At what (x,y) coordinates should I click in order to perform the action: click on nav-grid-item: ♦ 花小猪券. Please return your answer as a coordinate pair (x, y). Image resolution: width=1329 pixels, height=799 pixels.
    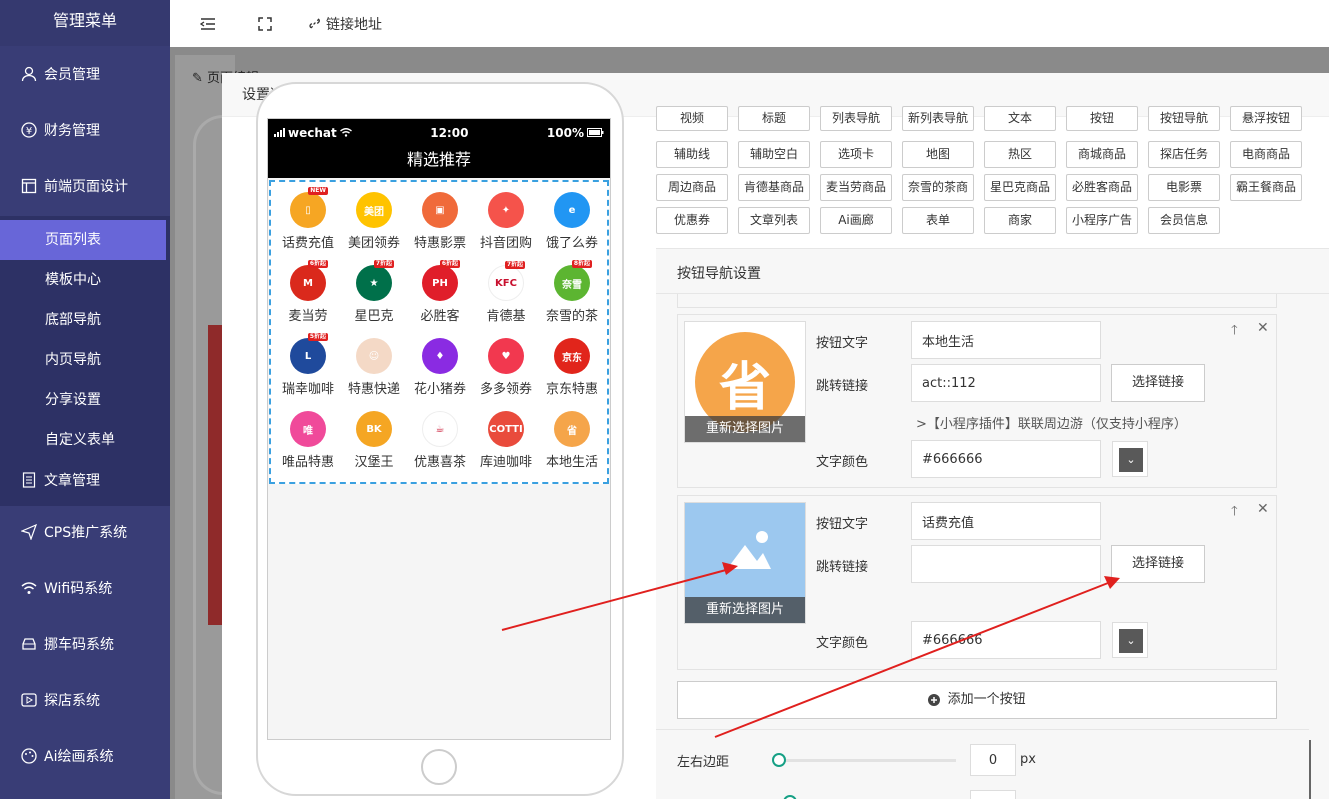
    Looking at the image, I should click on (440, 367).